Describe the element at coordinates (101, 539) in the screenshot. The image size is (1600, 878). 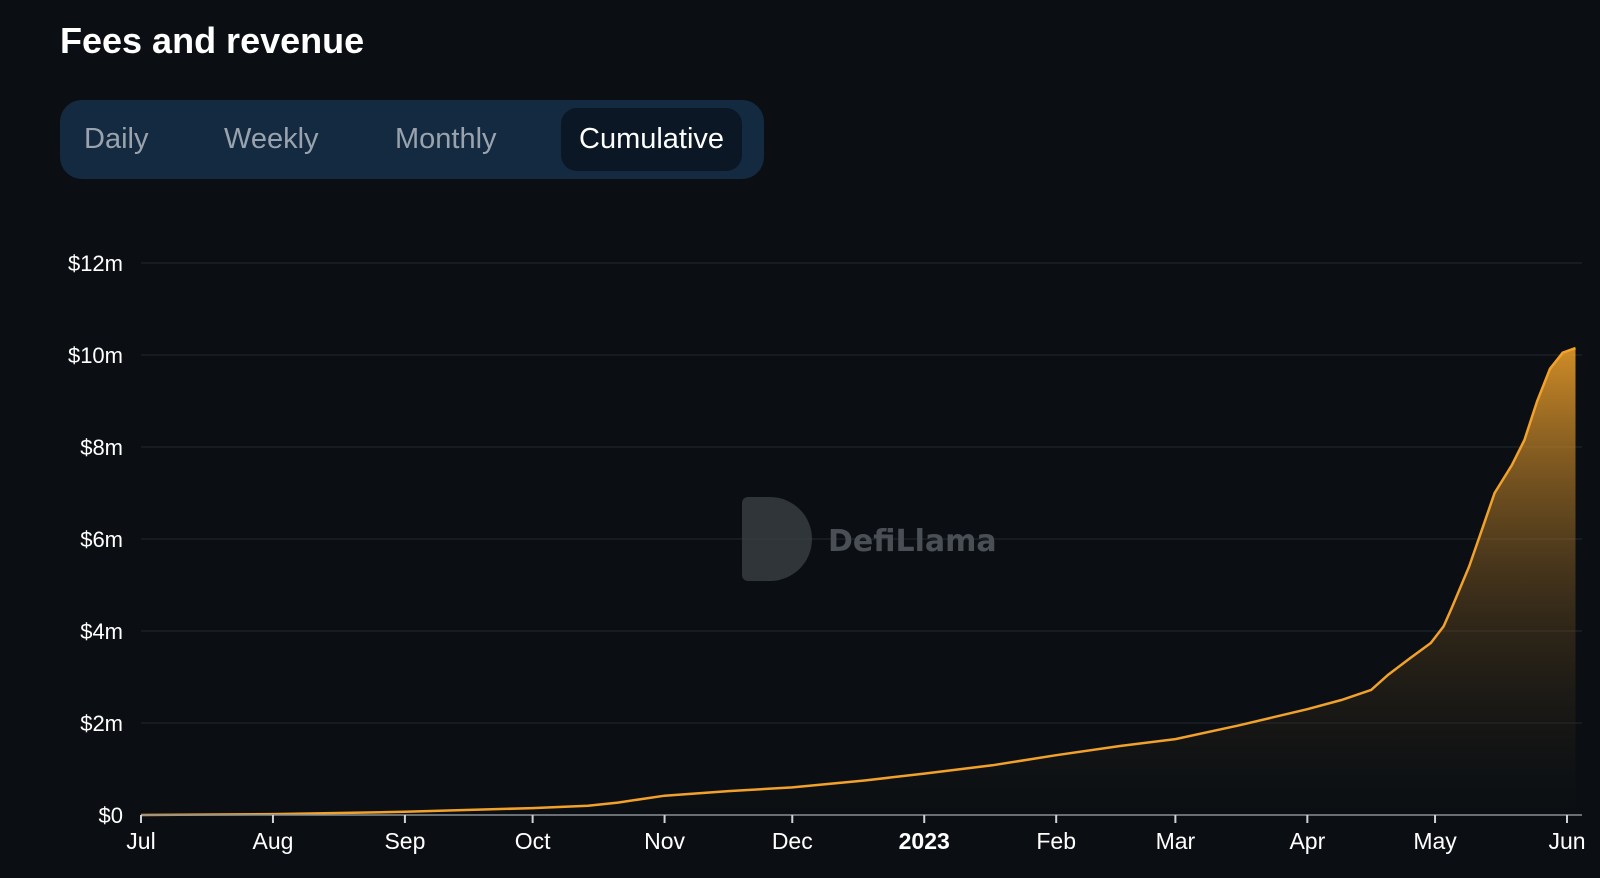
I see `y-tick-label: $6m` at that location.